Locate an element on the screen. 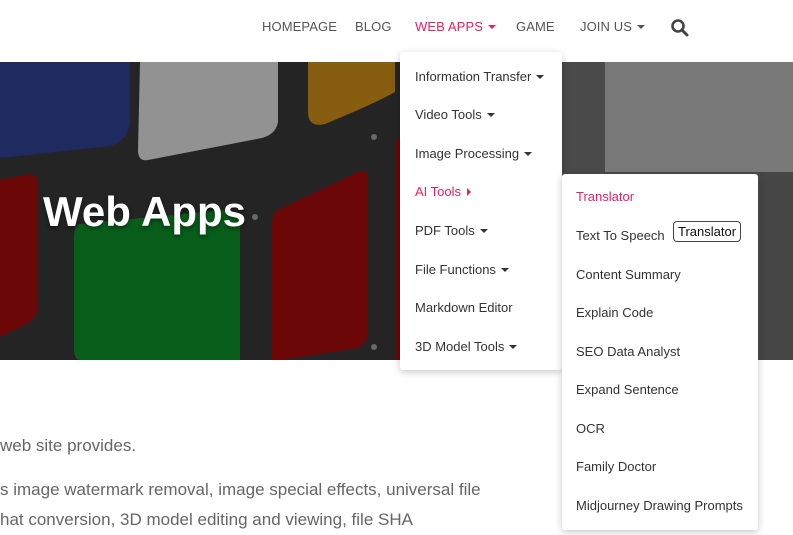  menu-item-label: File Functions is located at coordinates (455, 269).